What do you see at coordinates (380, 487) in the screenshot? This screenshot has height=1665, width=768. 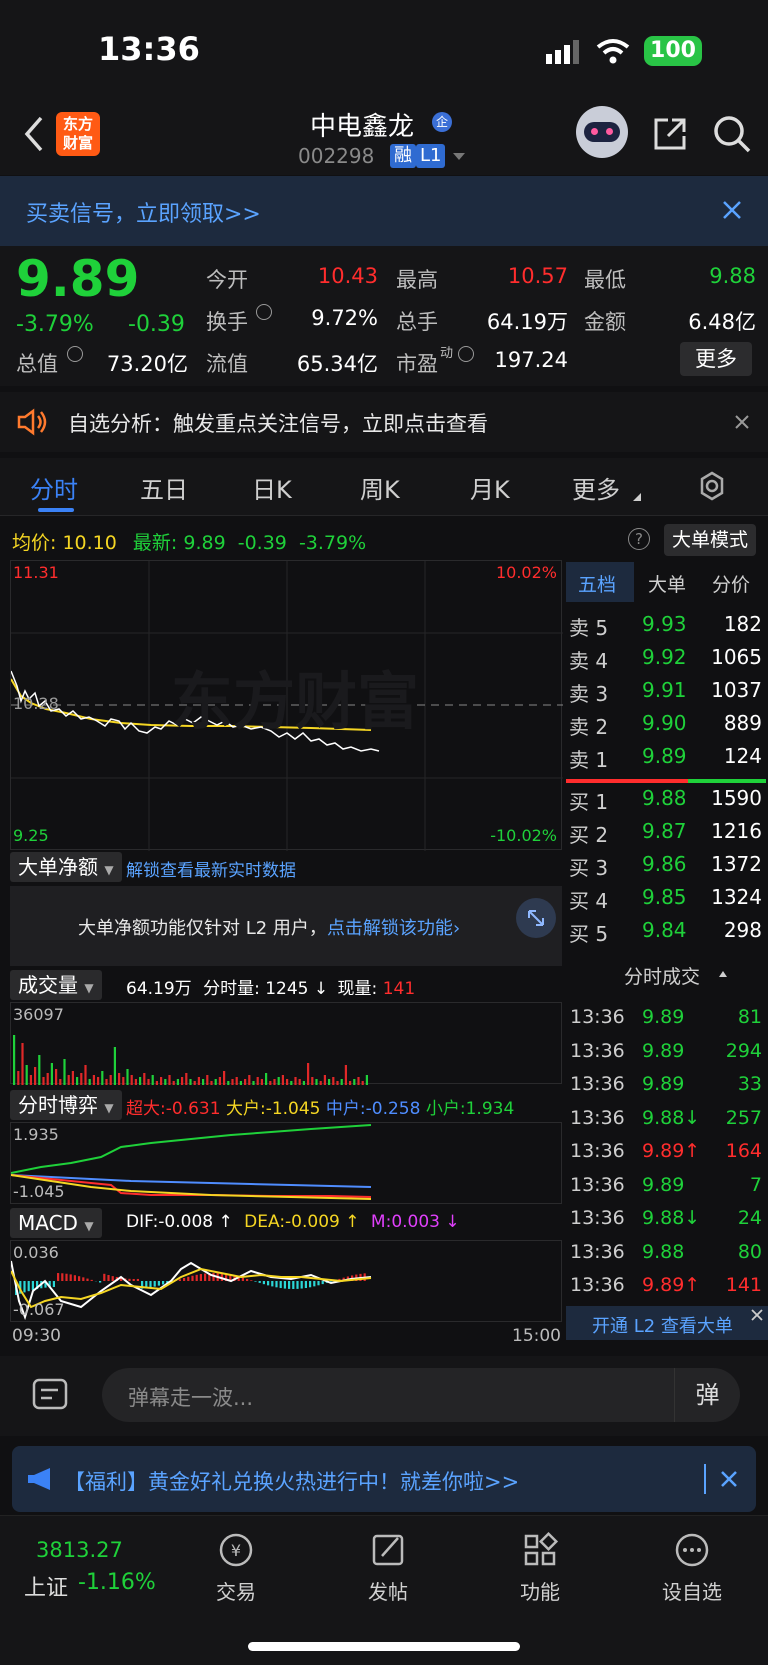 I see `tab-weekly-k: 周K` at bounding box center [380, 487].